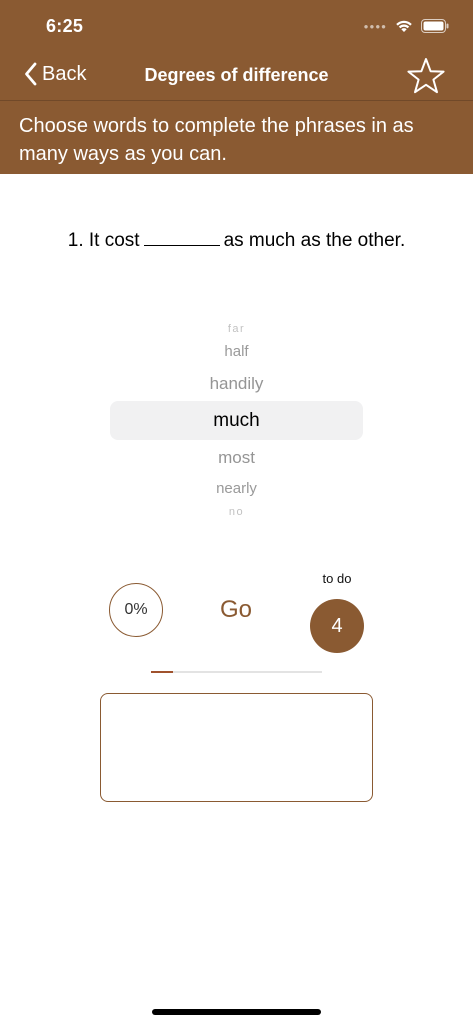  Describe the element at coordinates (236, 100) in the screenshot. I see `nav-divider` at that location.